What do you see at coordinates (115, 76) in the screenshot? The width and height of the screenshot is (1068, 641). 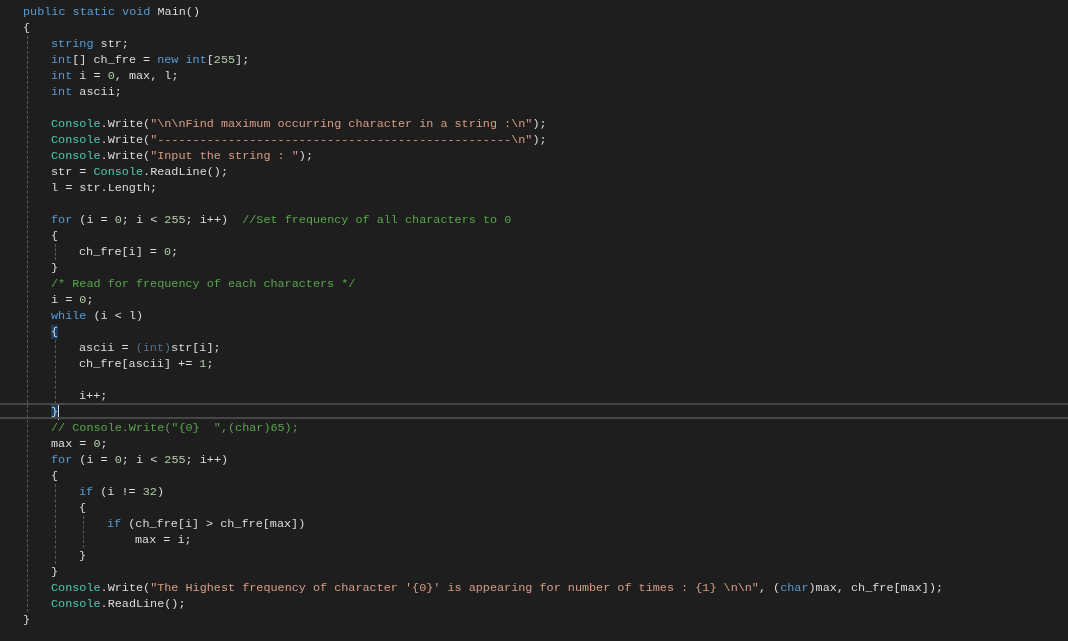 I see `code-line: int i = 0, max, l;` at bounding box center [115, 76].